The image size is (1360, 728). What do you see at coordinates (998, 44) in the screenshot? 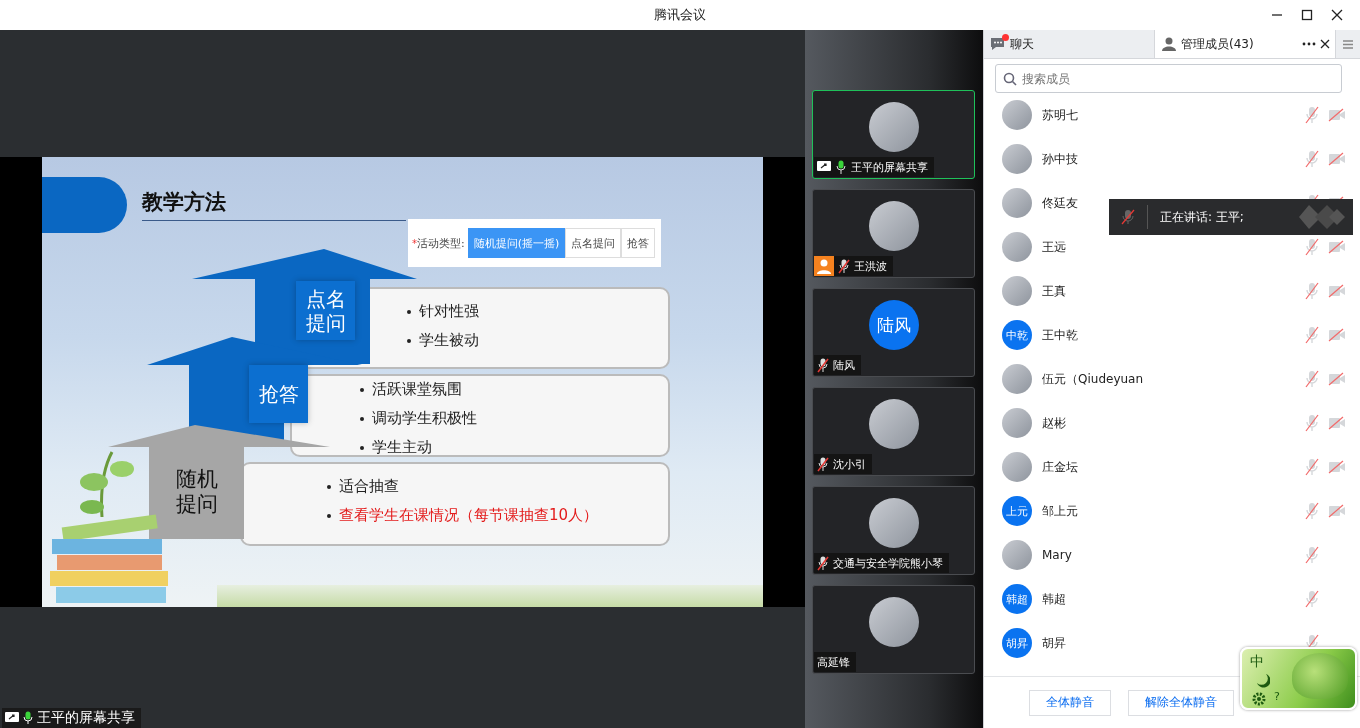
I see `chat-icon` at bounding box center [998, 44].